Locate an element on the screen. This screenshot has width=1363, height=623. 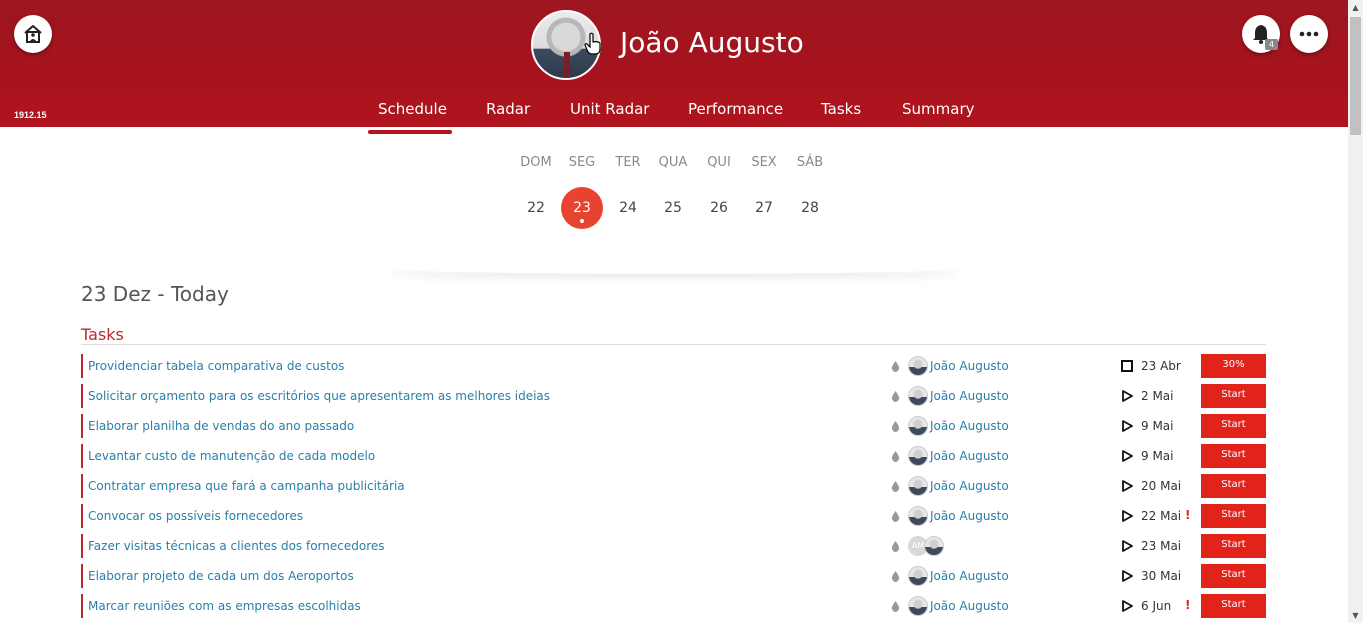
calendar-day: 22 is located at coordinates (536, 208).